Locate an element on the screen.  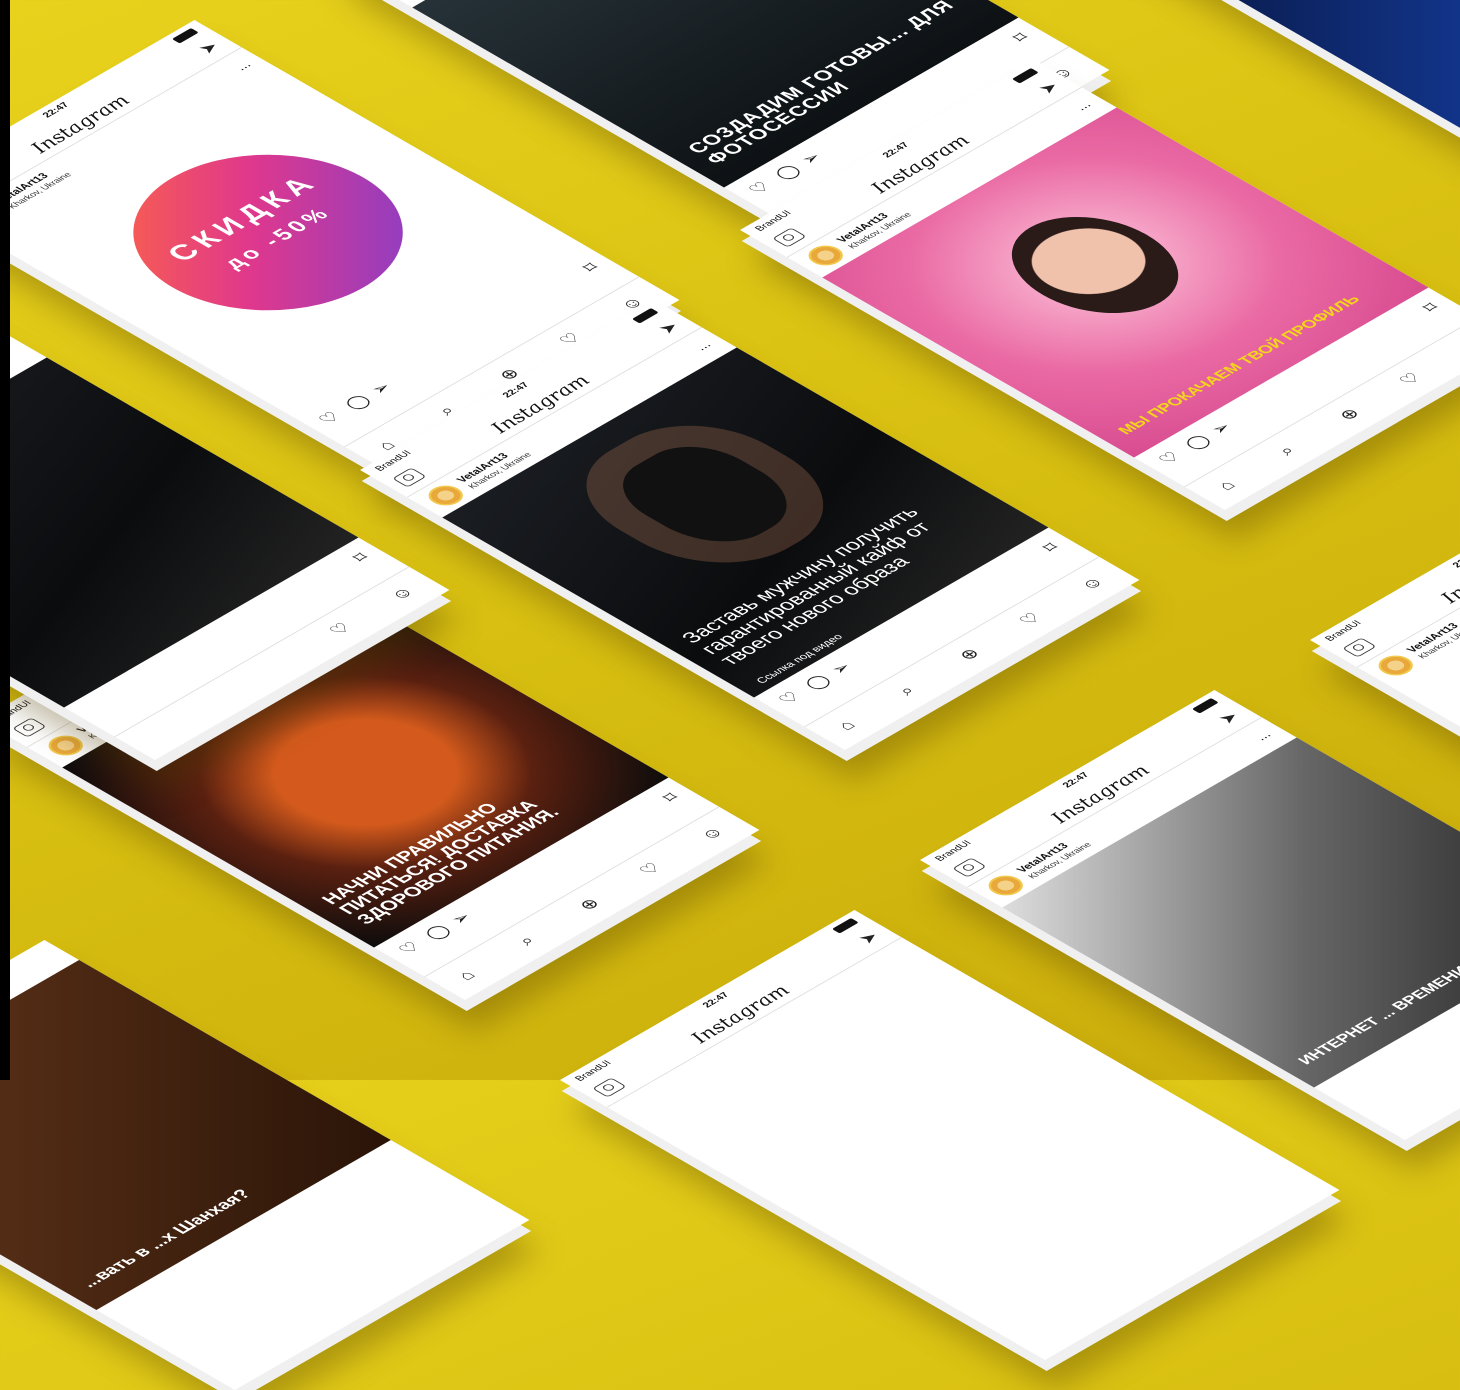
status-time: 22:47 is located at coordinates (716, 1000).